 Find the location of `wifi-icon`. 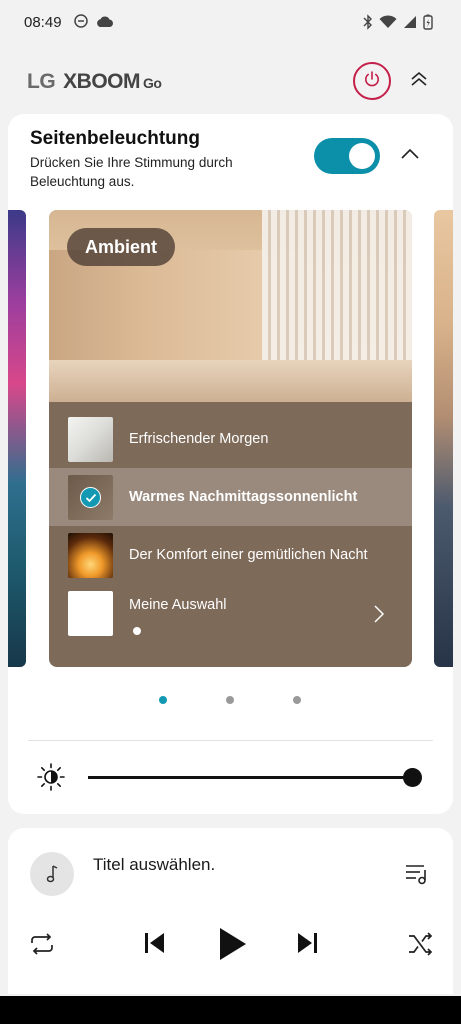

wifi-icon is located at coordinates (388, 24).